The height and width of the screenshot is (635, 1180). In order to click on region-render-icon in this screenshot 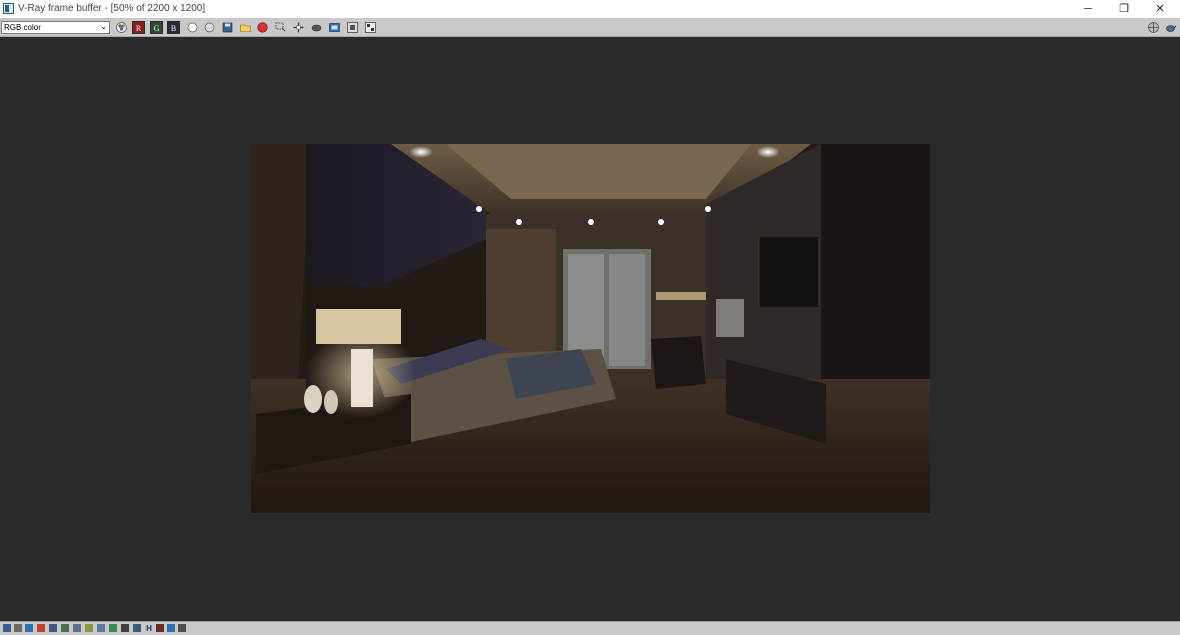, I will do `click(280, 27)`.